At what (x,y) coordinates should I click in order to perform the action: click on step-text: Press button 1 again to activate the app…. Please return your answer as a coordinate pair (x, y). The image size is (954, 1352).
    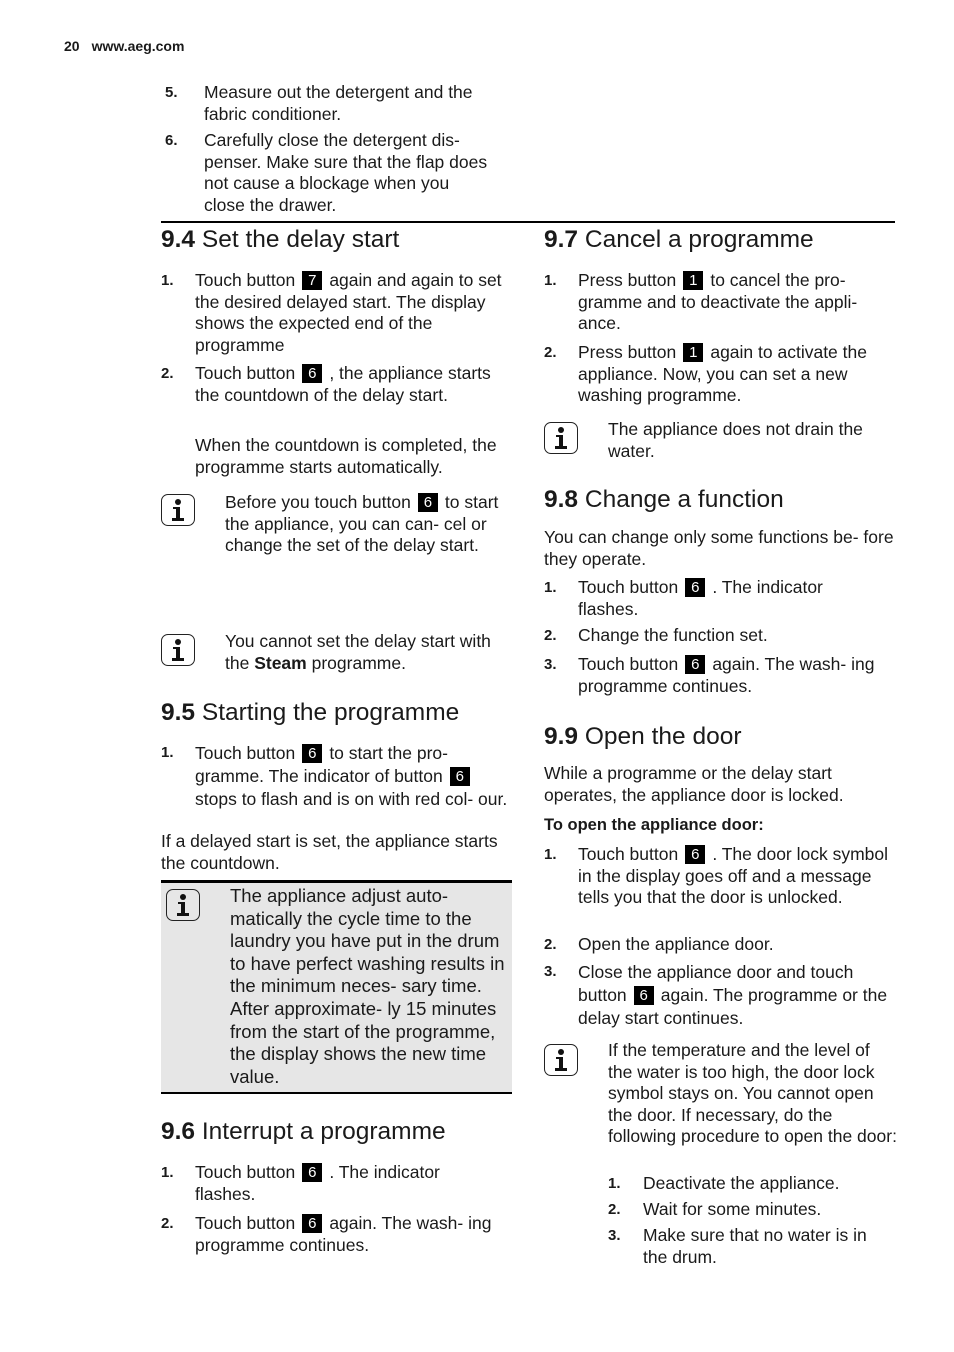
    Looking at the image, I should click on (722, 373).